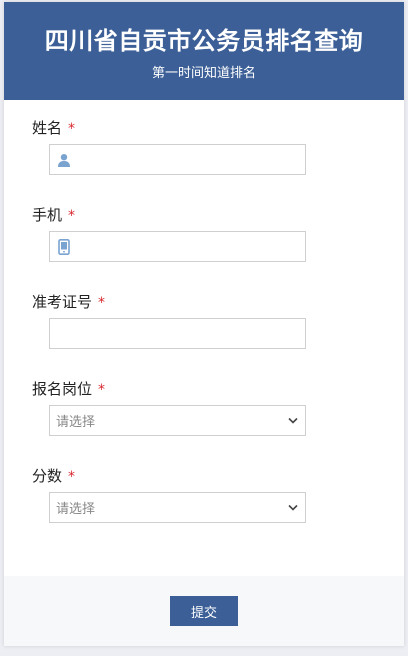 The image size is (408, 656). What do you see at coordinates (54, 128) in the screenshot?
I see `name-label: 姓名 *` at bounding box center [54, 128].